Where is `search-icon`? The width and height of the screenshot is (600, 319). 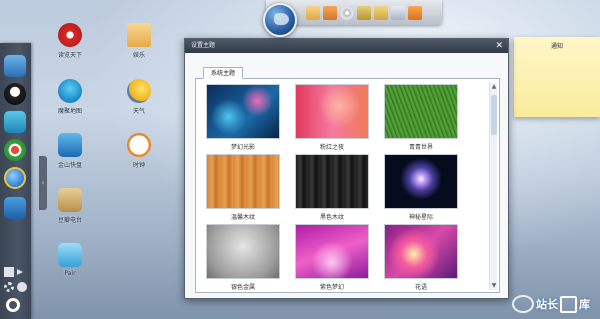 search-icon is located at coordinates (13, 305).